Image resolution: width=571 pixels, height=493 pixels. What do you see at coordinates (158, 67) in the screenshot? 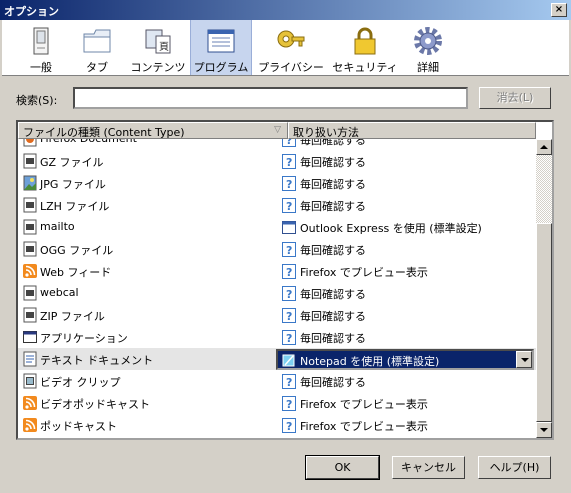
I see `tab-label: コンテンツ` at bounding box center [158, 67].